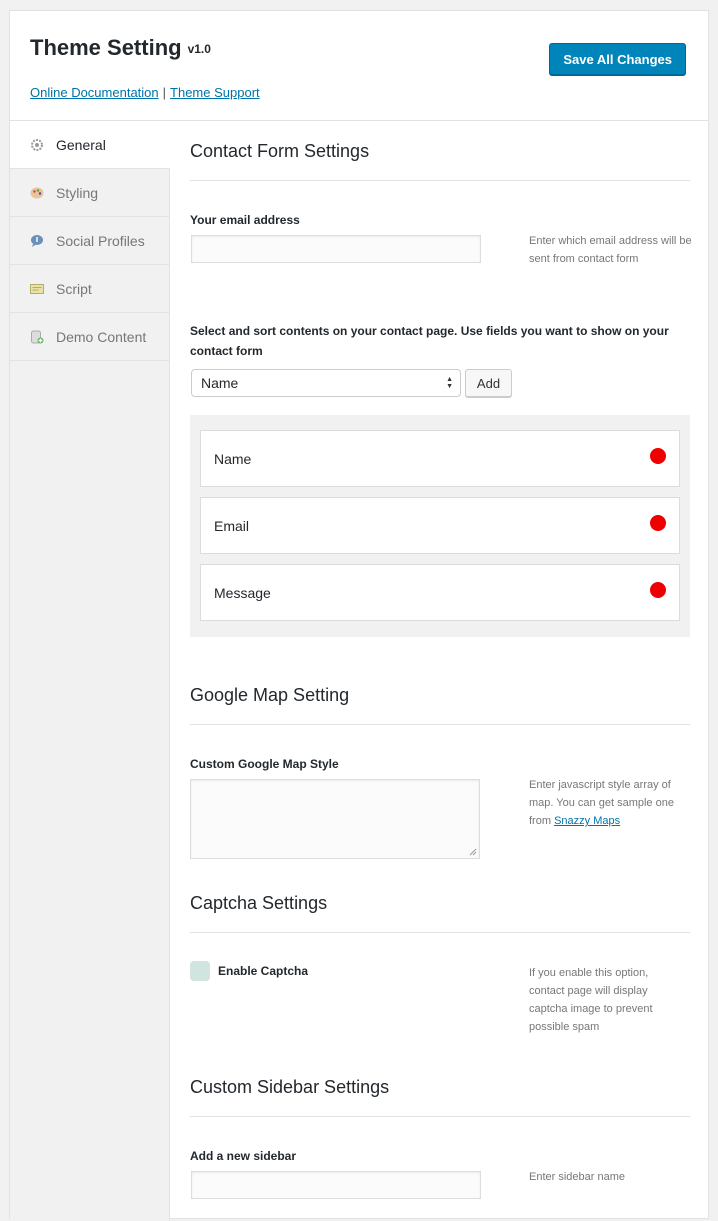  What do you see at coordinates (37, 241) in the screenshot?
I see `chat-icon` at bounding box center [37, 241].